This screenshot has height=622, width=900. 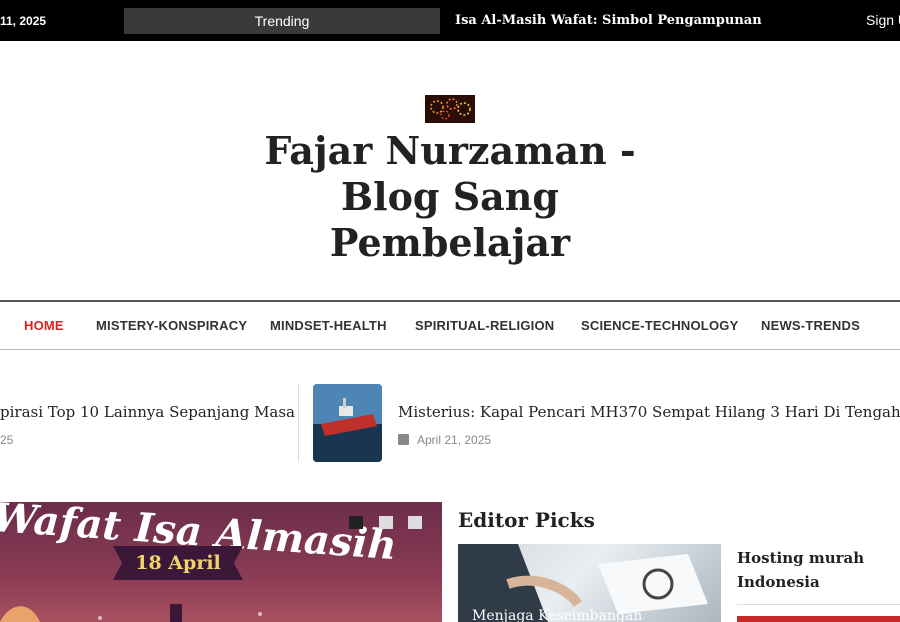 What do you see at coordinates (171, 325) in the screenshot?
I see `nav-item-mistery-konspiracy: MISTERY-KONSPIRACY` at bounding box center [171, 325].